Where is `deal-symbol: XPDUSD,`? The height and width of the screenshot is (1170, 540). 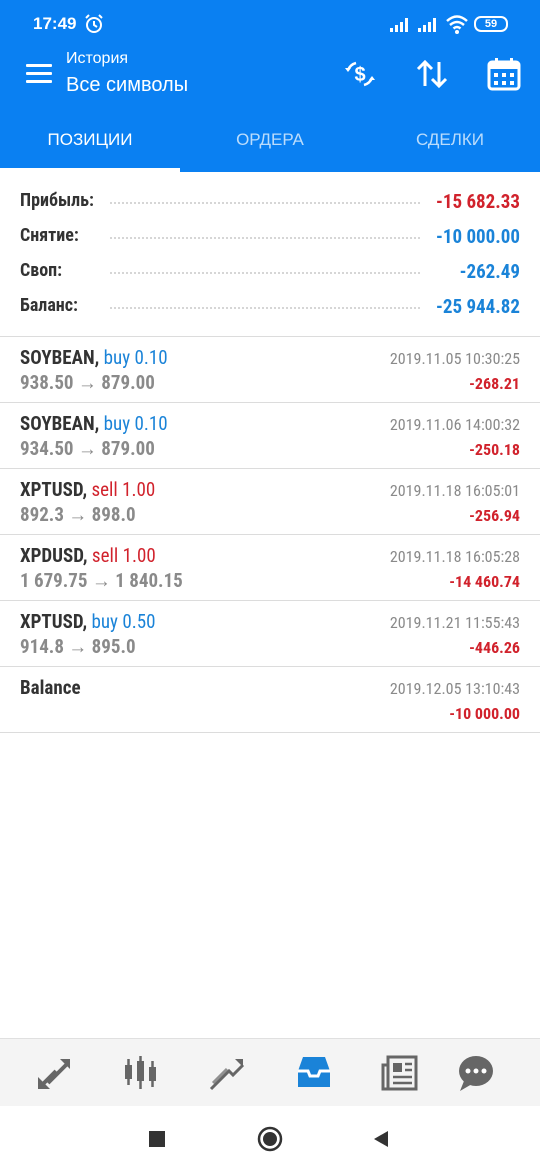
deal-symbol: XPDUSD, is located at coordinates (54, 555).